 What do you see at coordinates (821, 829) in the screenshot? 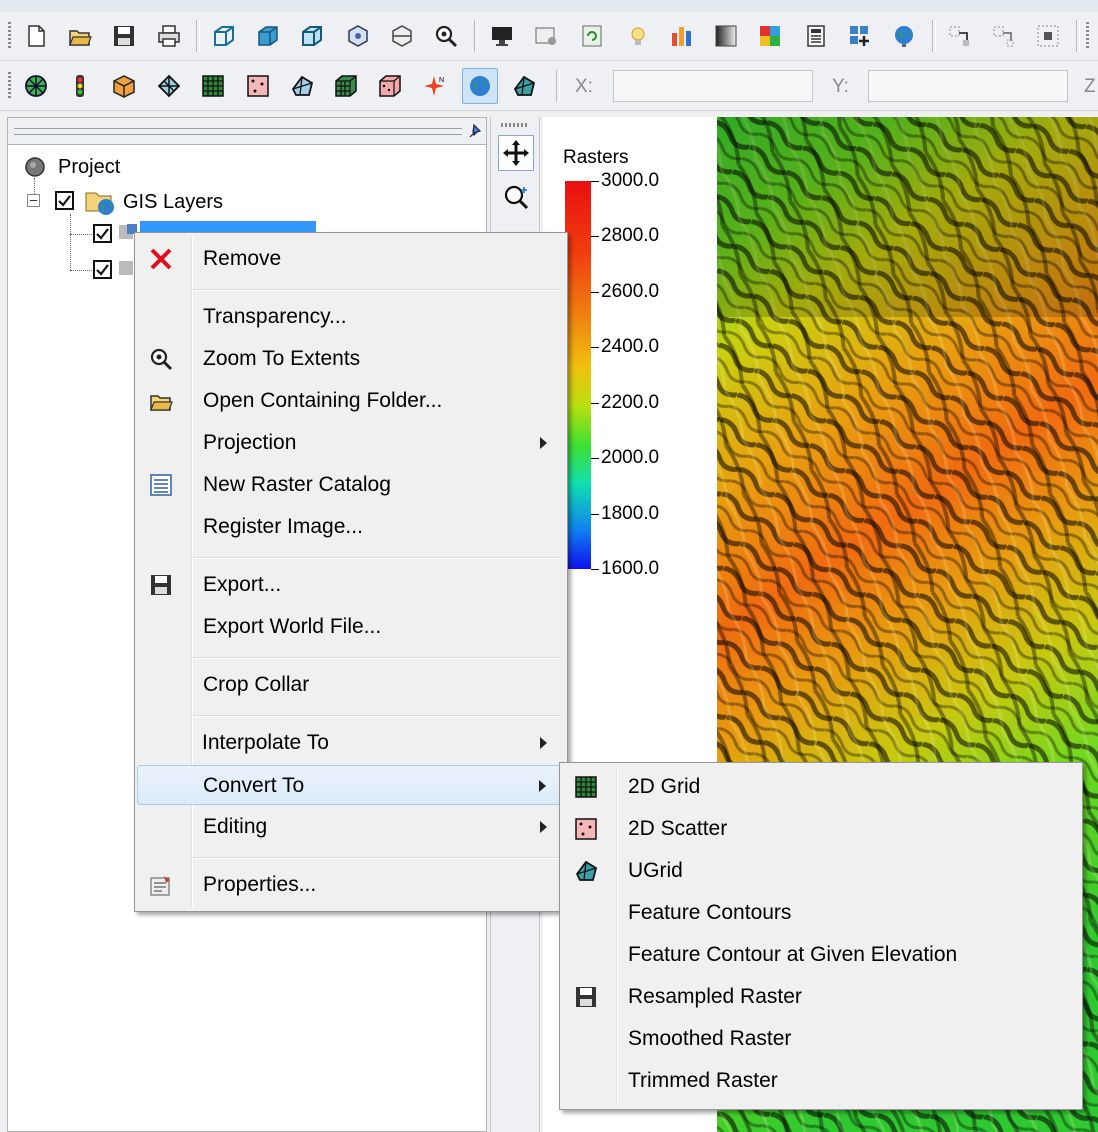
I see `submenu-item-2d-scatter: 2D Scatter` at bounding box center [821, 829].